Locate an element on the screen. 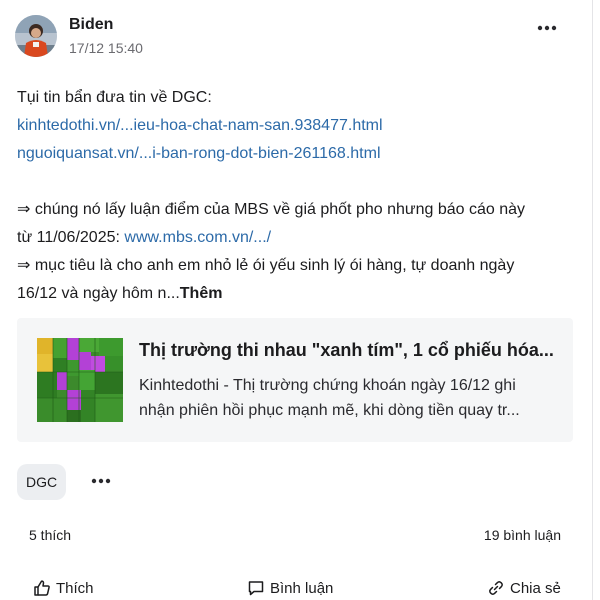 The width and height of the screenshot is (600, 600). more-options-button is located at coordinates (547, 28).